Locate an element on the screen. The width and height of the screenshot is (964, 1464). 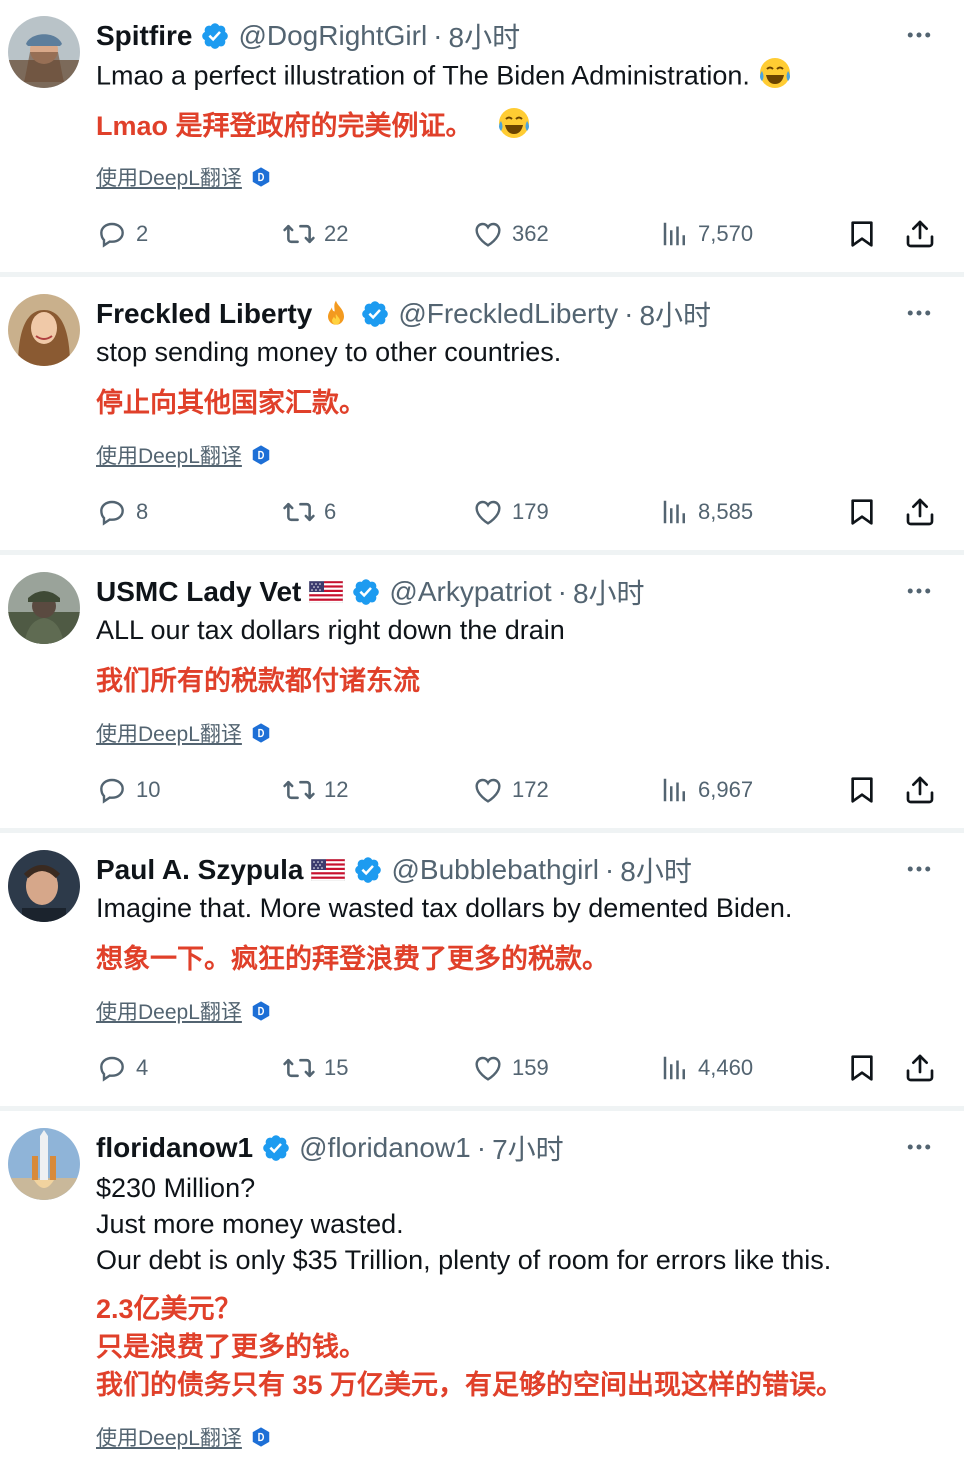
reply-count: 8 is located at coordinates (142, 511).